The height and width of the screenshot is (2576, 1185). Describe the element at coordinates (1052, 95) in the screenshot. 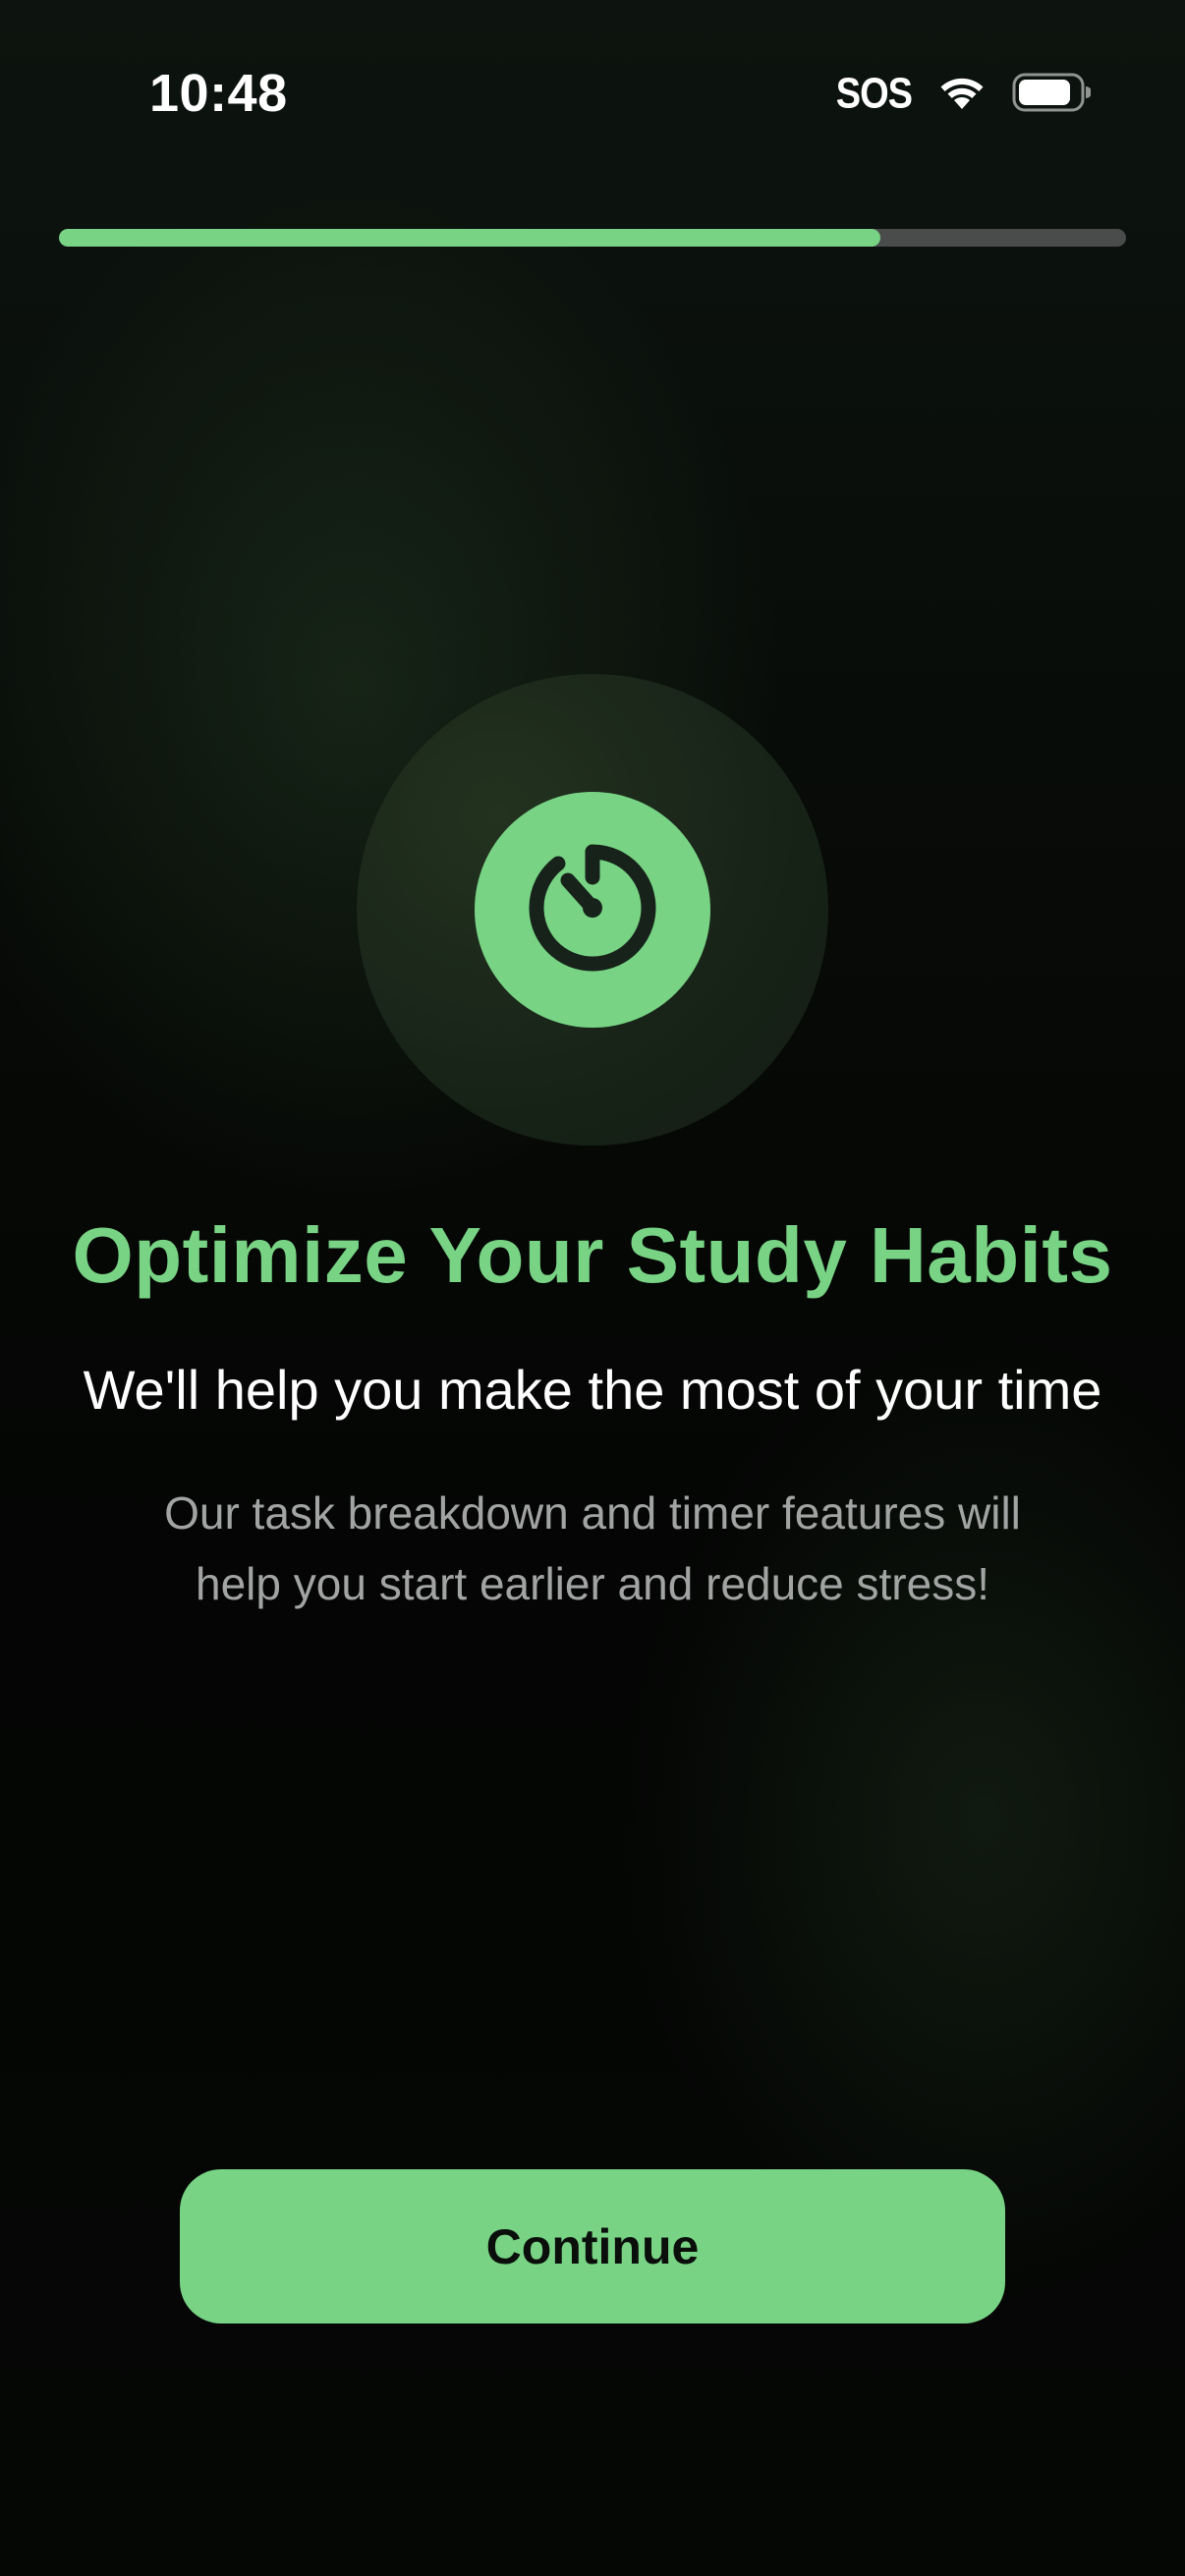

I see `battery-icon` at that location.